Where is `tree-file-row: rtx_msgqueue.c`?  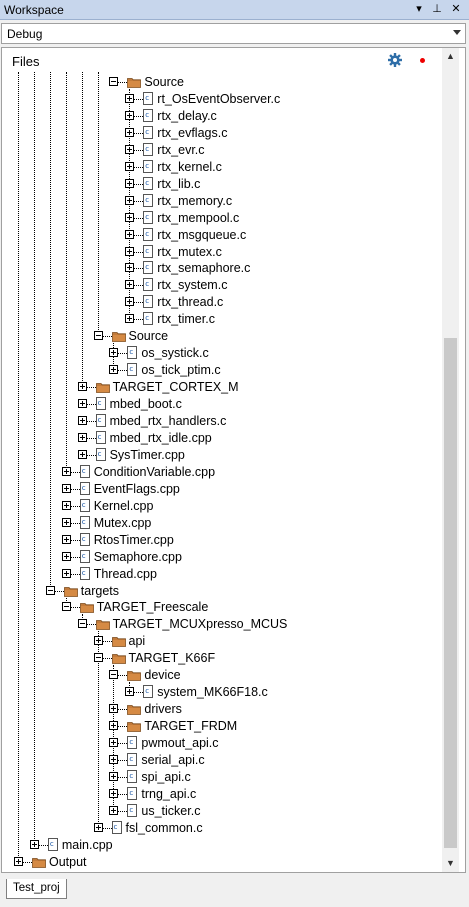 tree-file-row: rtx_msgqueue.c is located at coordinates (217, 235).